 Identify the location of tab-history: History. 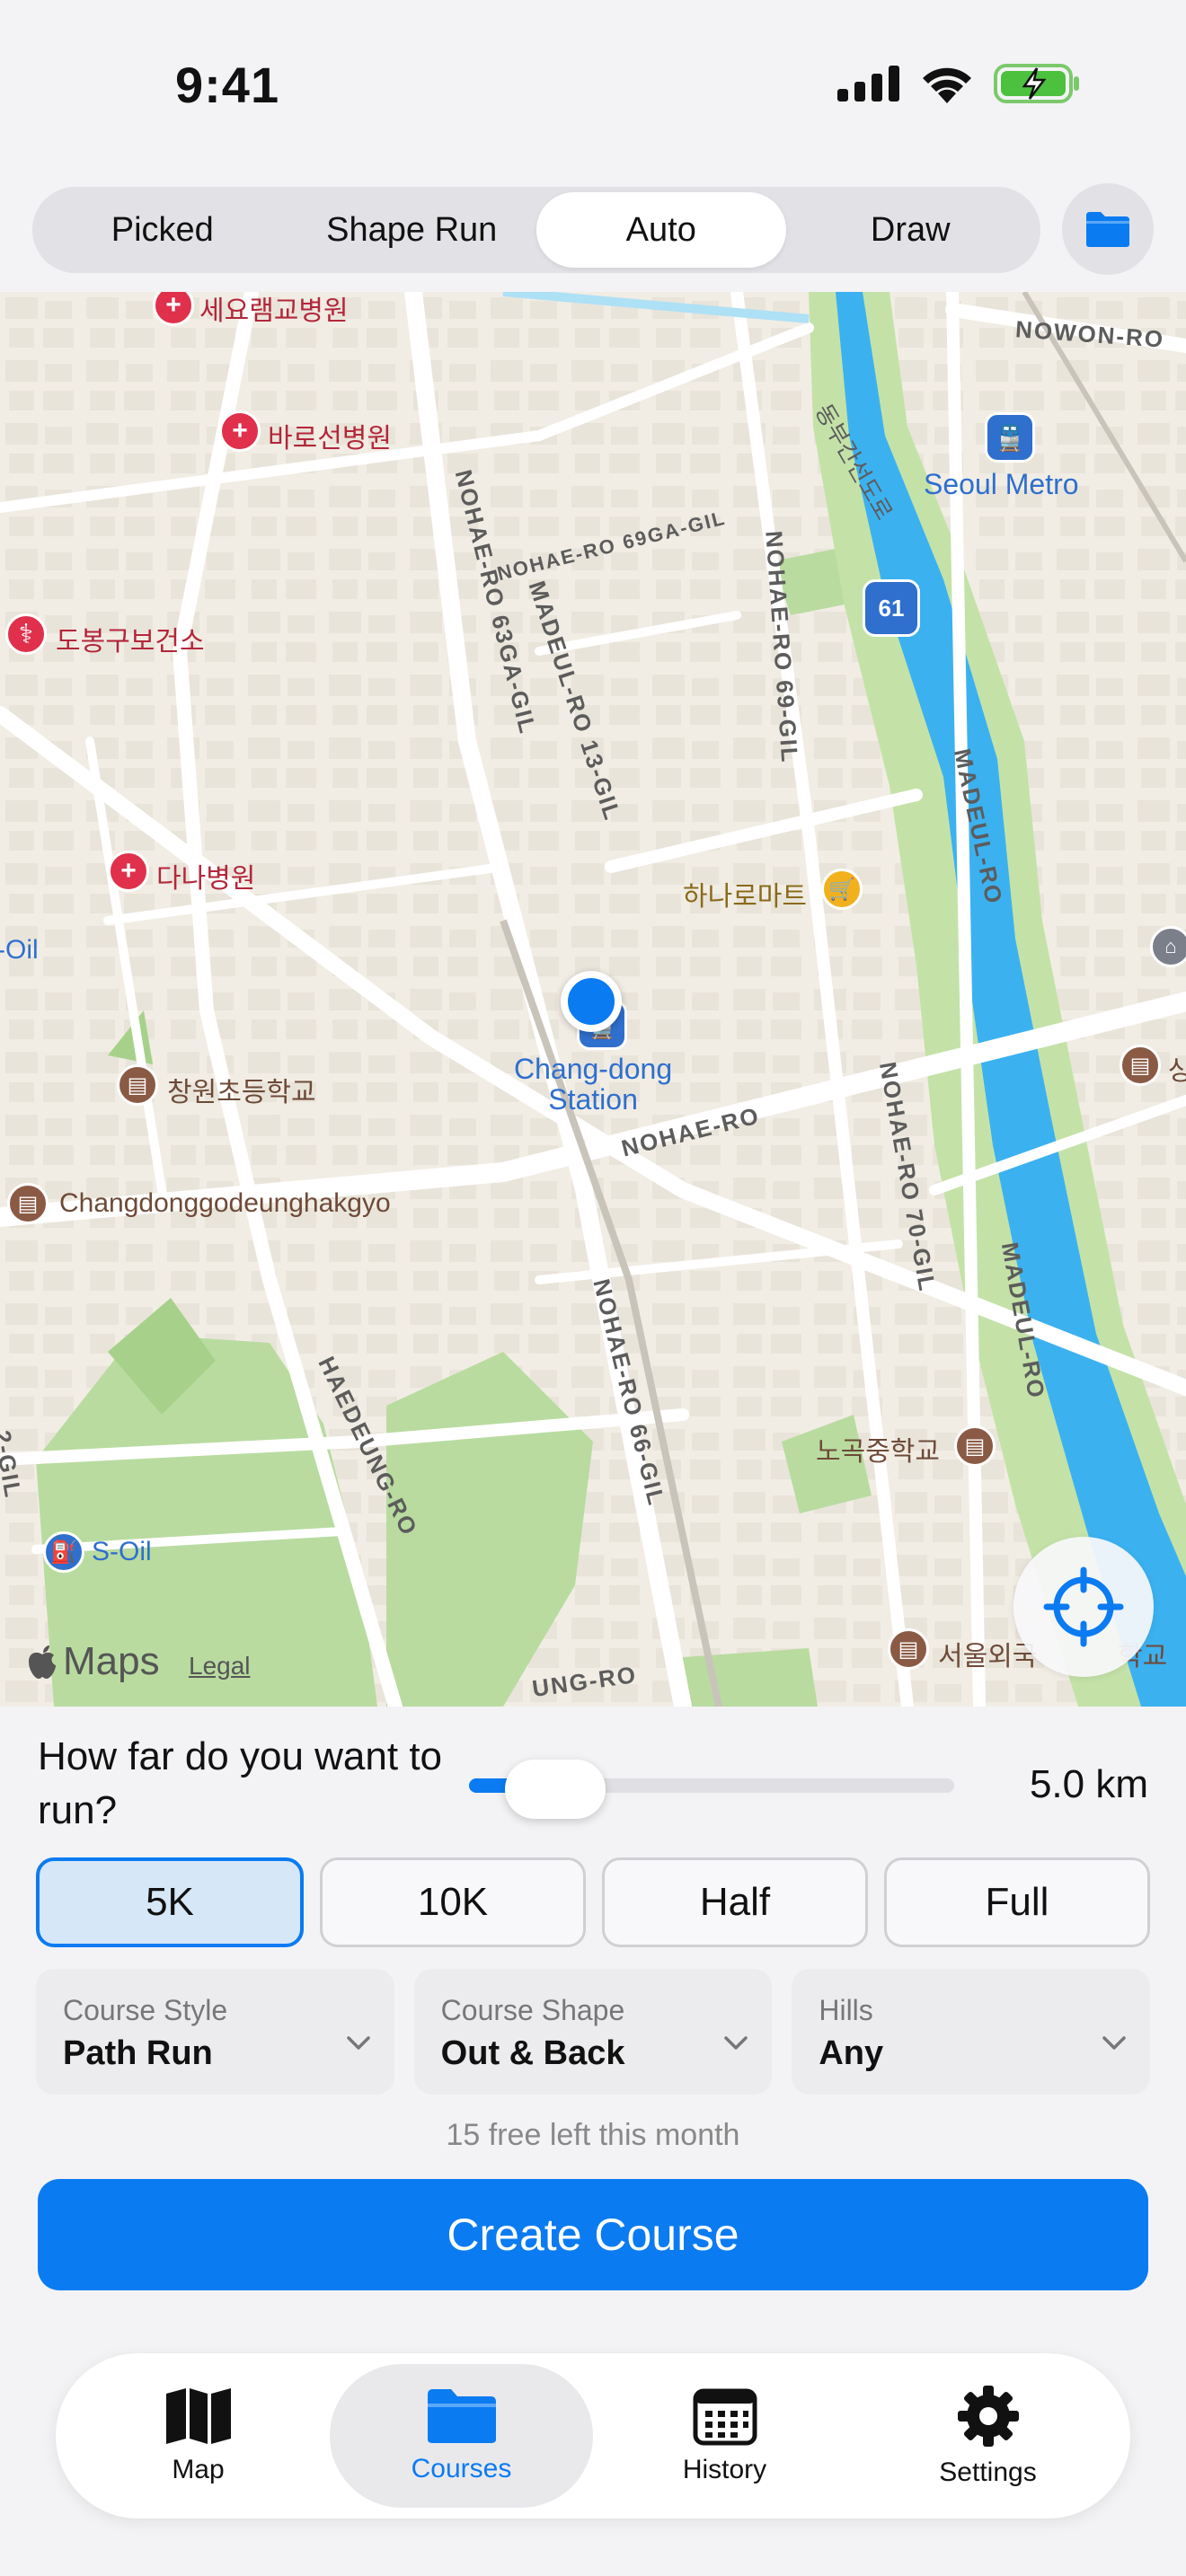
(724, 2436).